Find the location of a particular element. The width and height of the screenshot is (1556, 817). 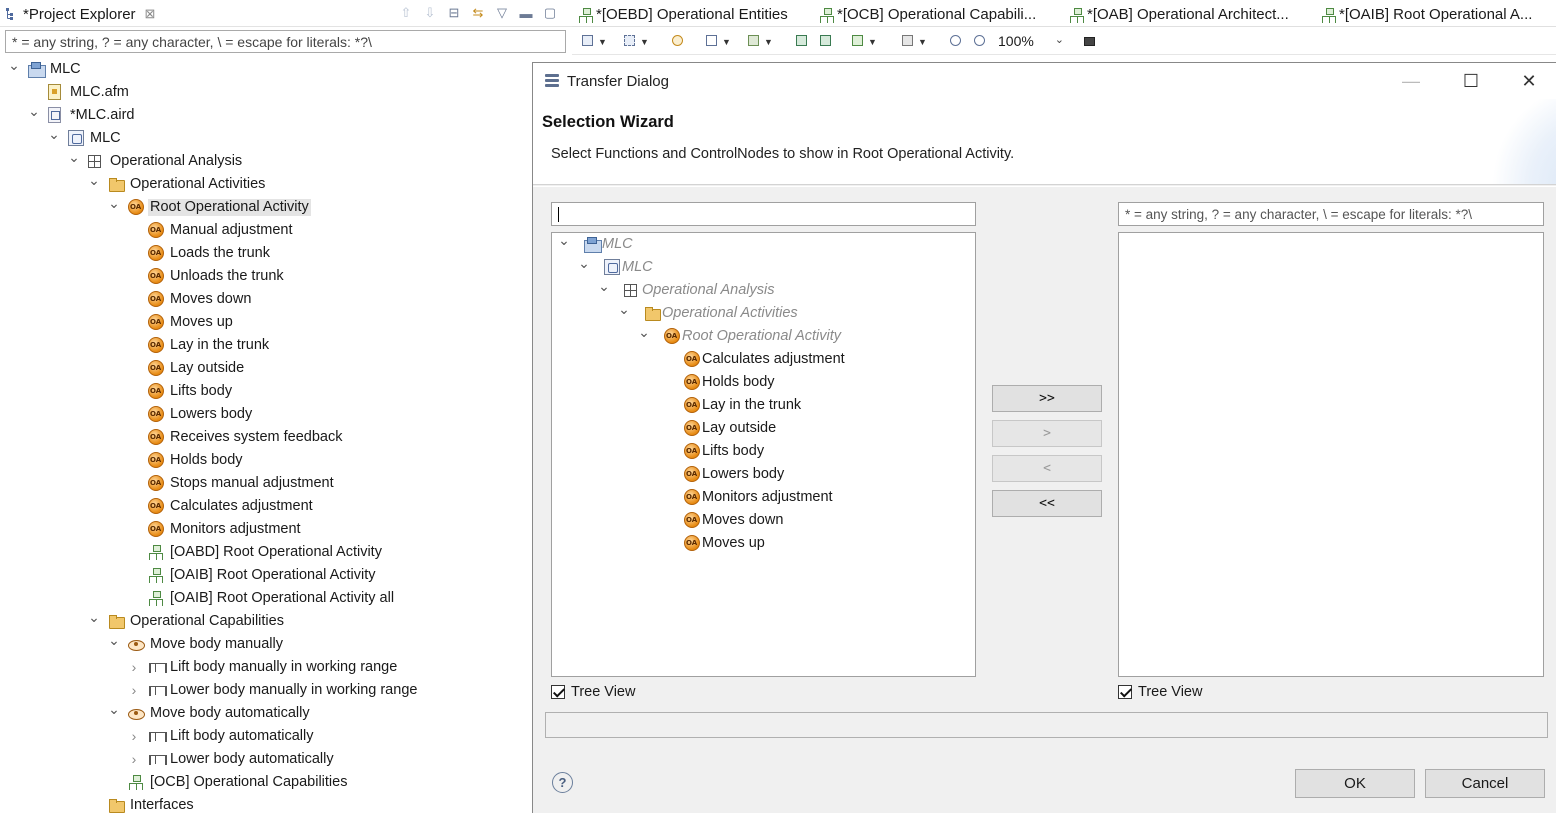

editor-tab: *[OEBD] Operational Entities is located at coordinates (683, 14).